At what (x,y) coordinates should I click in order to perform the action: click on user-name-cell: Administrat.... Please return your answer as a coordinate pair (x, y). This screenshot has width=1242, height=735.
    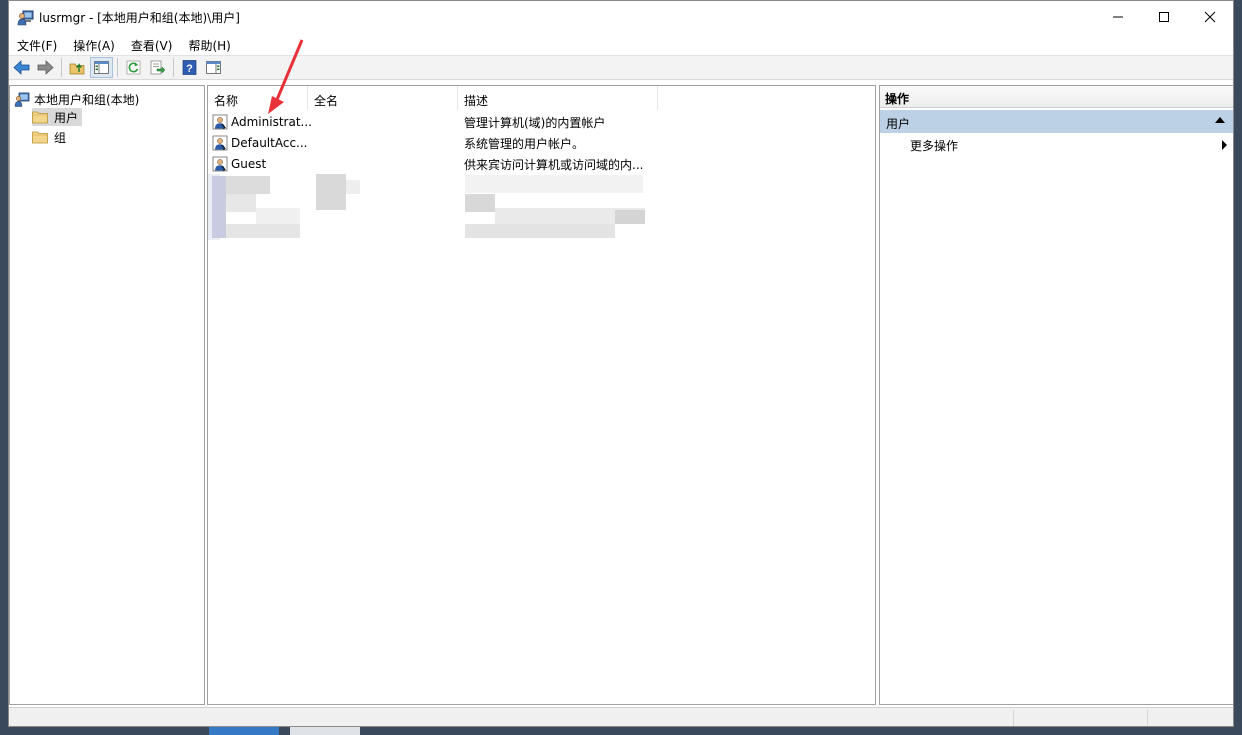
    Looking at the image, I should click on (262, 122).